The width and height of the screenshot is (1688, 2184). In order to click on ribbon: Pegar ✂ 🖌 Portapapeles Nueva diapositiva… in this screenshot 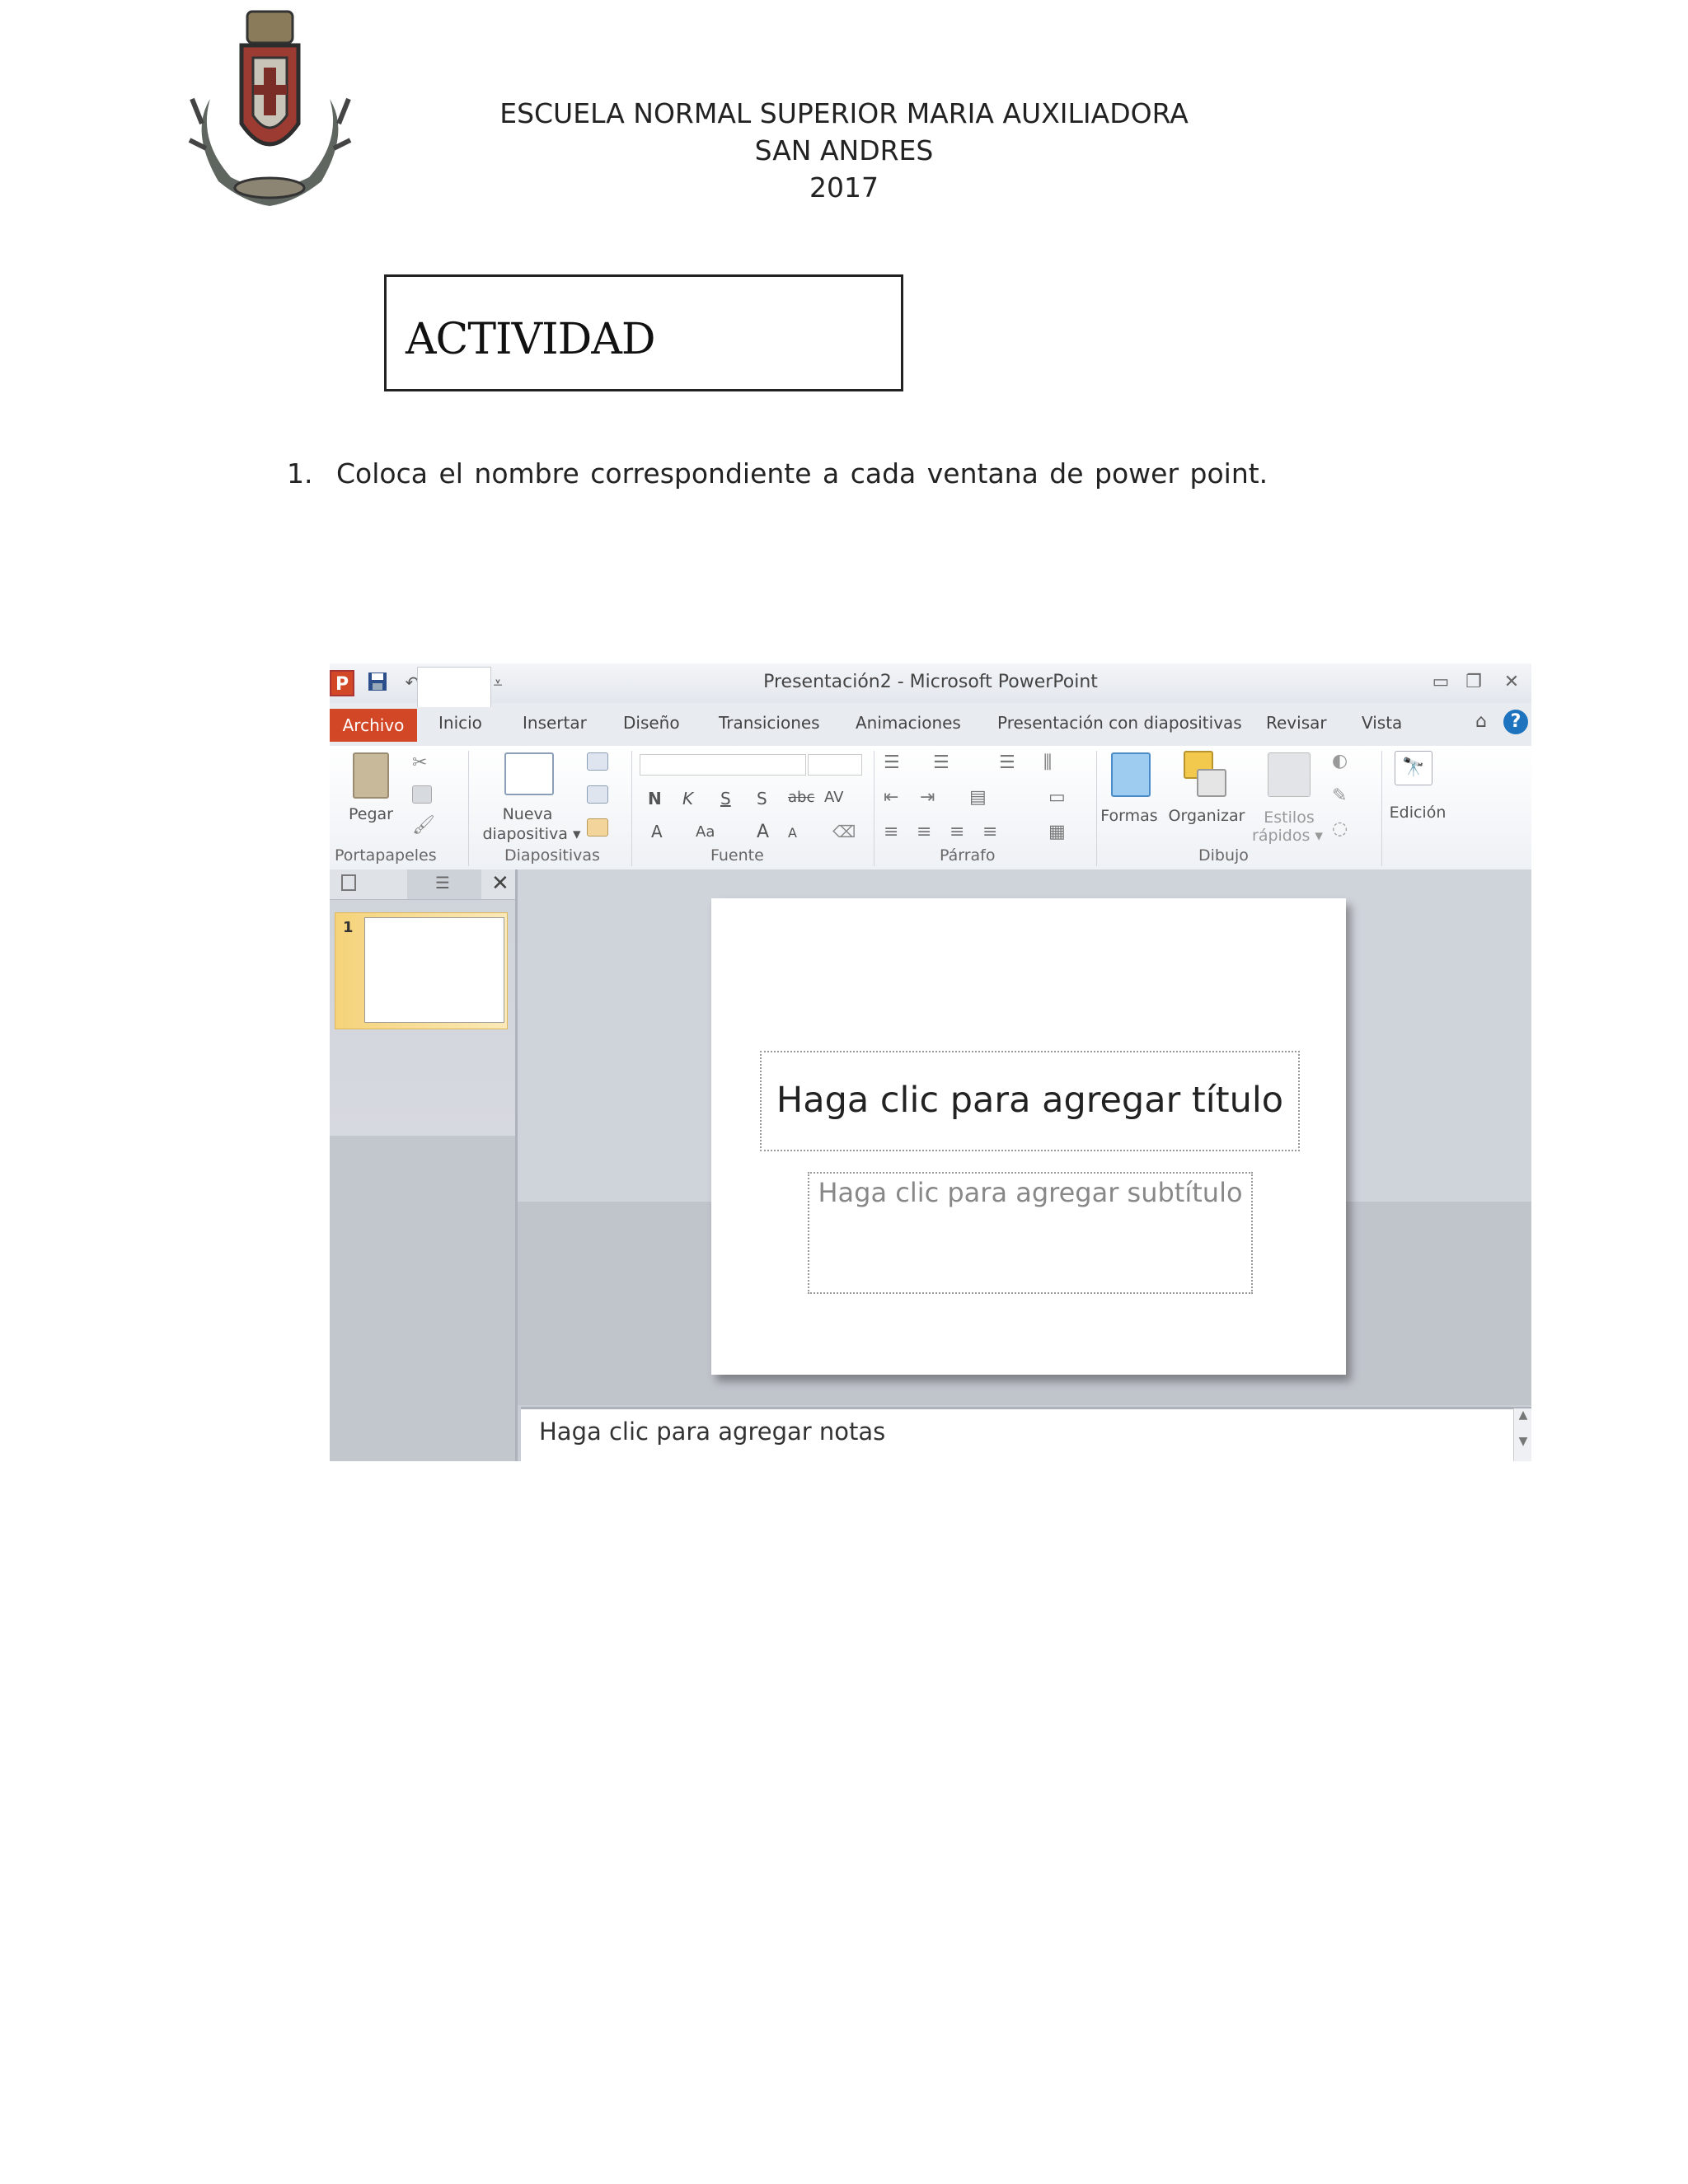, I will do `click(931, 808)`.